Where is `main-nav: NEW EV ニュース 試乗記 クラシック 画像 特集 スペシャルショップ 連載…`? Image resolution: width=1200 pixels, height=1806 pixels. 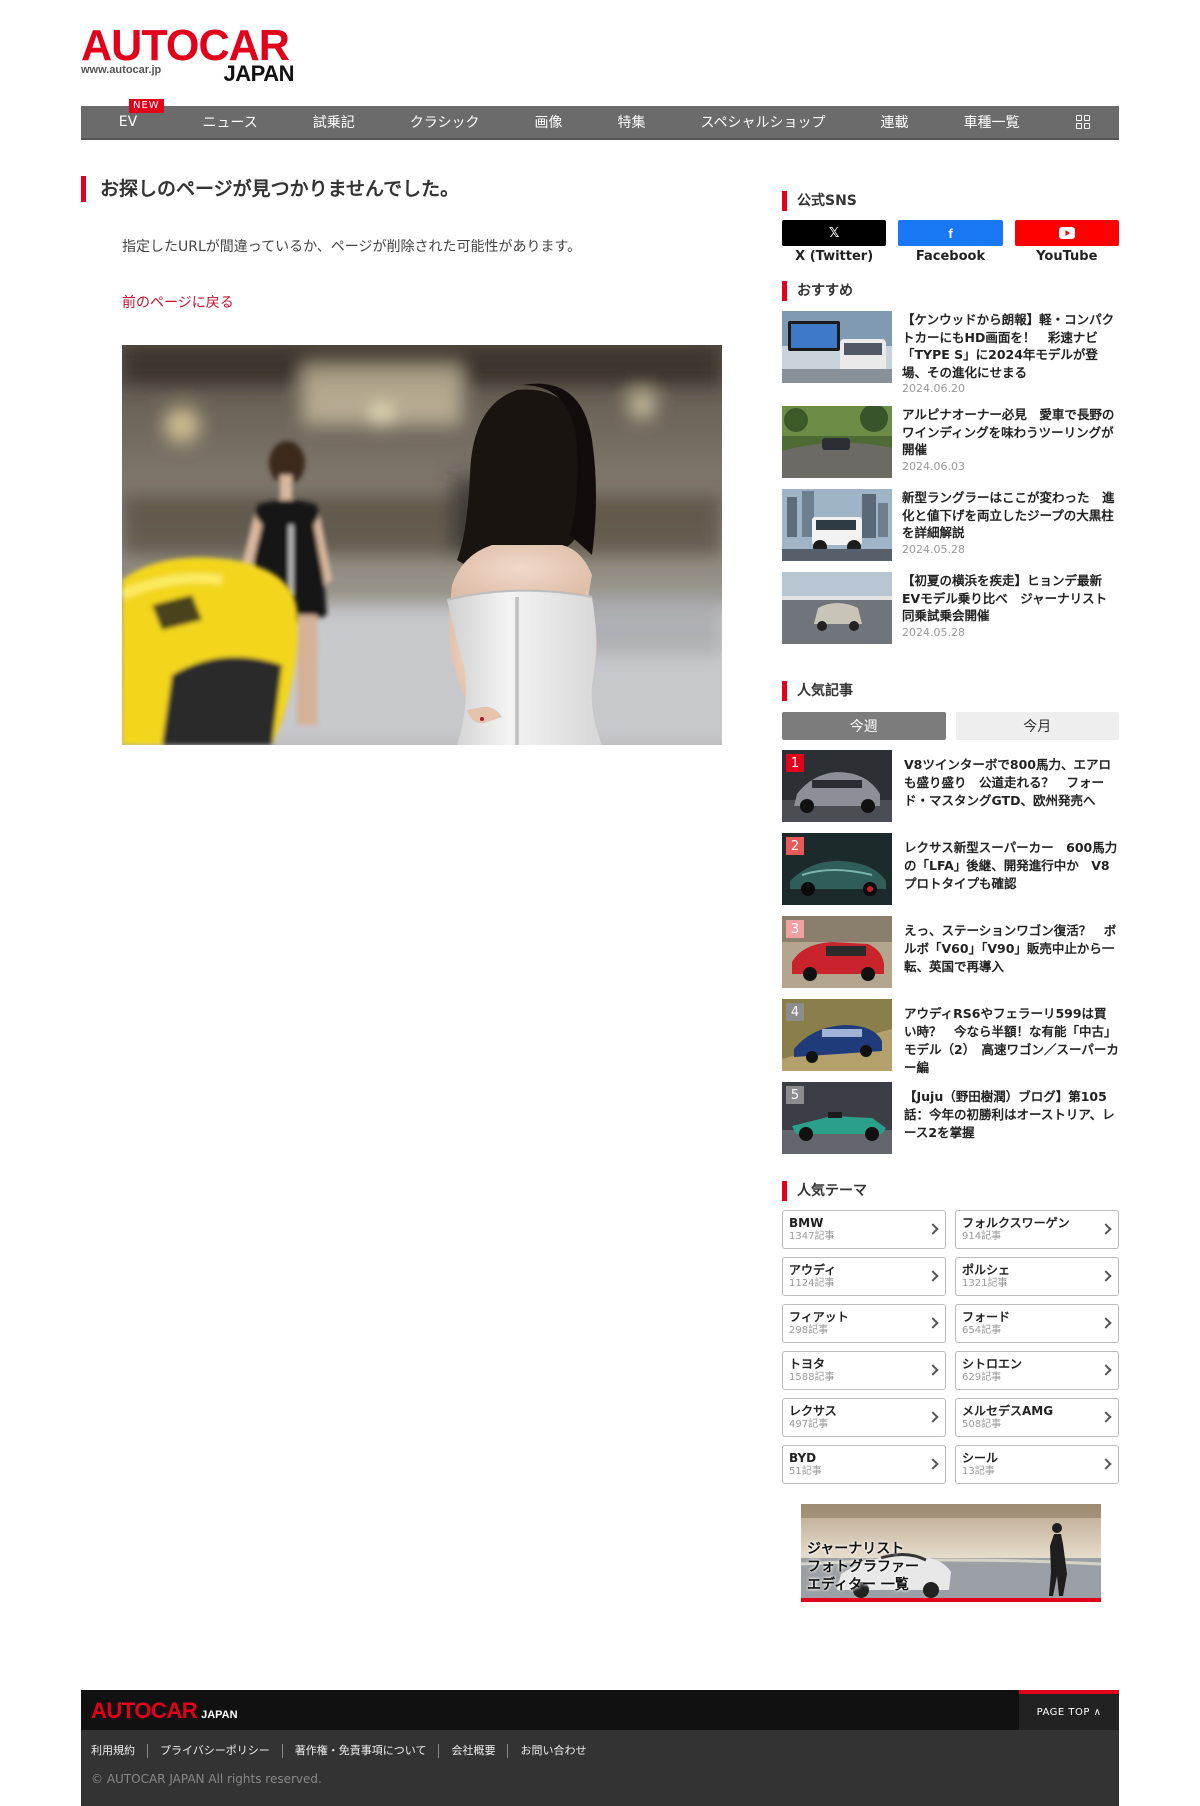 main-nav: NEW EV ニュース 試乗記 クラシック 画像 特集 スペシャルショップ 連載… is located at coordinates (600, 119).